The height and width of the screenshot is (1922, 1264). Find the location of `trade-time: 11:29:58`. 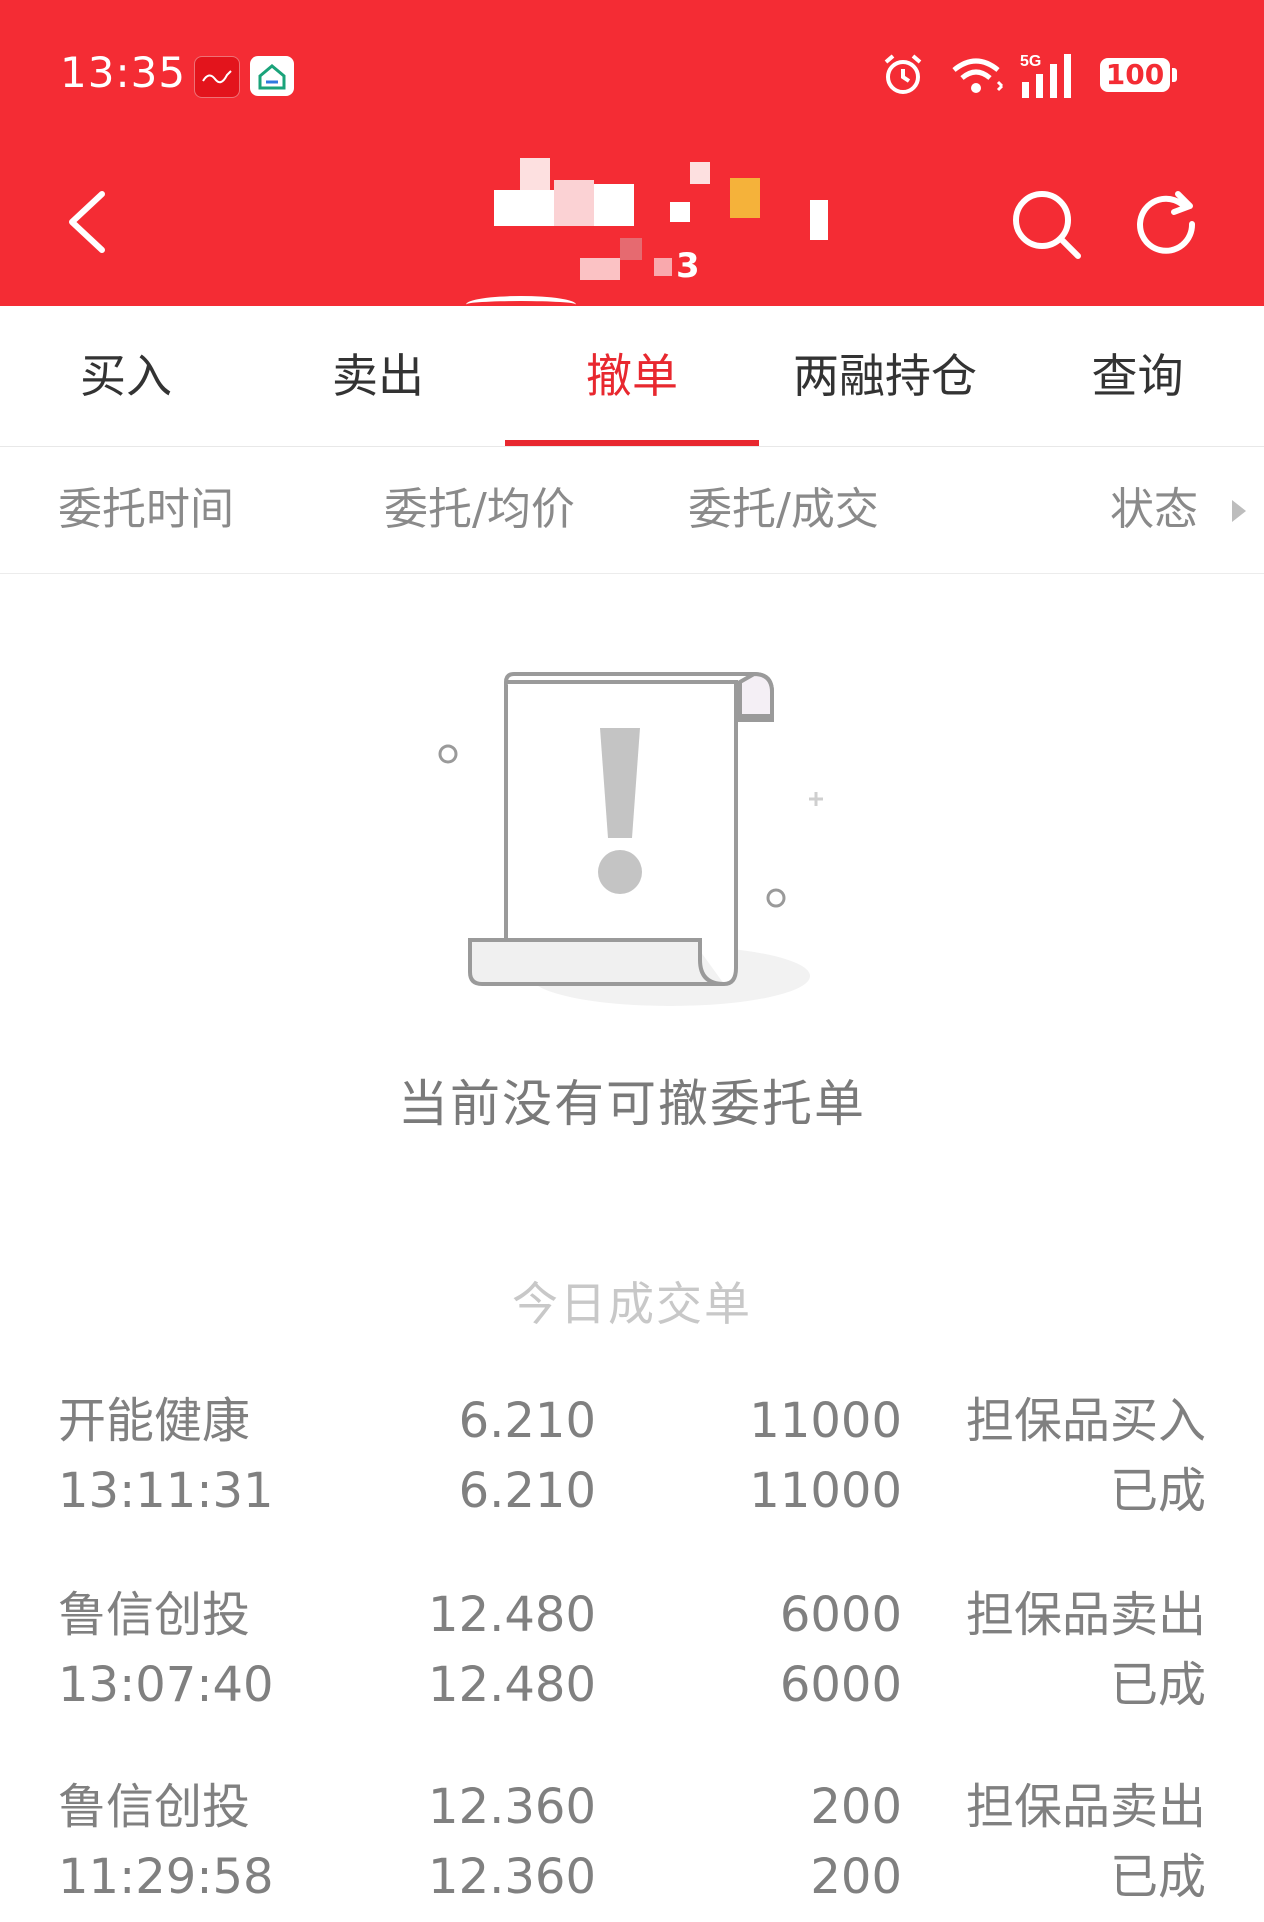

trade-time: 11:29:58 is located at coordinates (166, 1877).